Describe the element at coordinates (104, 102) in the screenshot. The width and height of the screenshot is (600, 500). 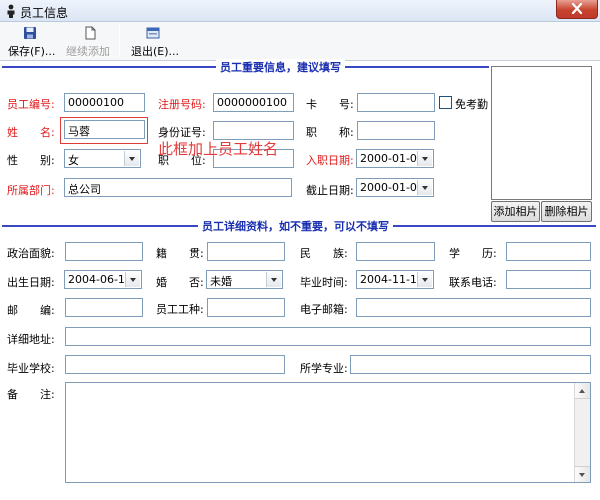
I see `emp-no-input: 00000100` at that location.